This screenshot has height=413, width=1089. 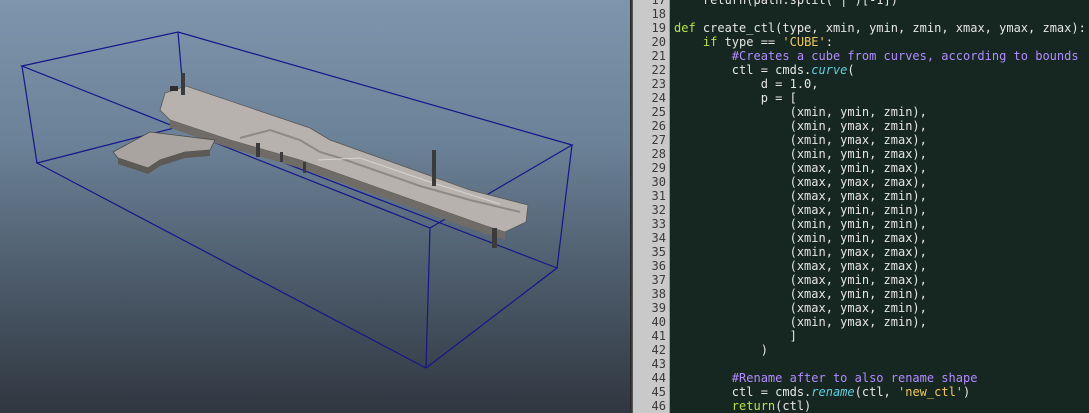 What do you see at coordinates (658, 84) in the screenshot?
I see `line-number: 23` at bounding box center [658, 84].